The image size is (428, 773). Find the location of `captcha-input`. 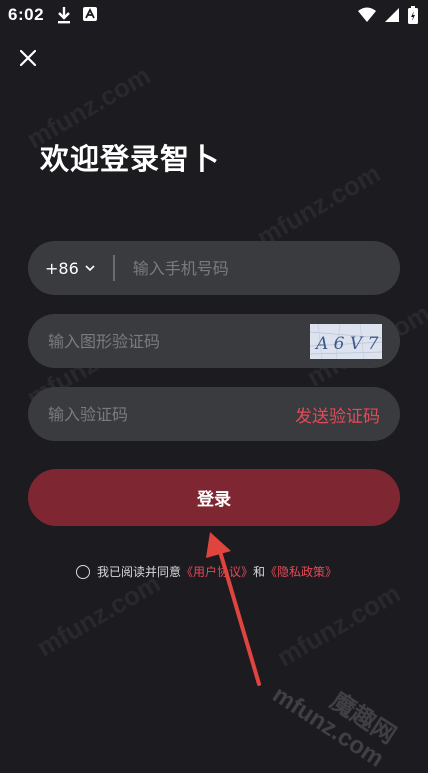

captcha-input is located at coordinates (178, 341).